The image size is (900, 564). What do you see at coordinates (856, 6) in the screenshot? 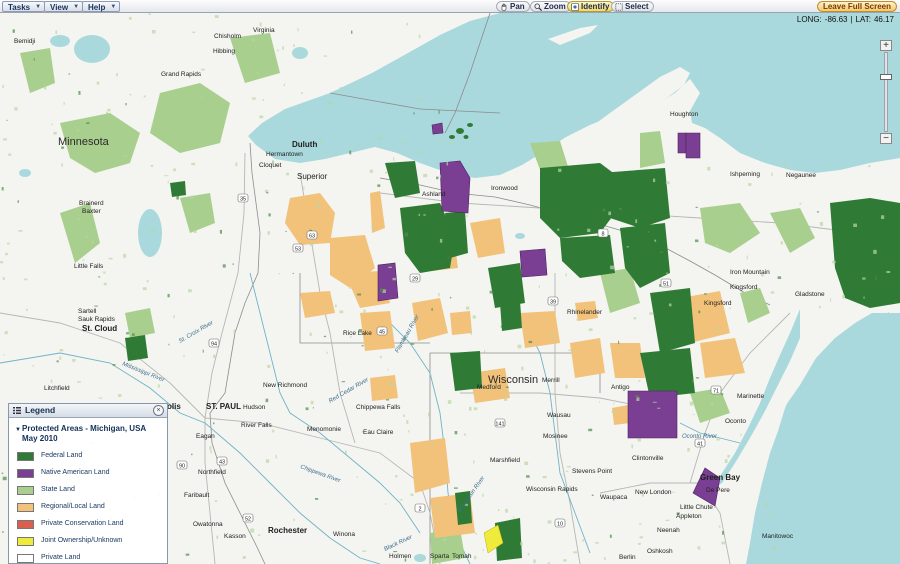
I see `leave-full-screen-button: Leave Full Screen` at bounding box center [856, 6].